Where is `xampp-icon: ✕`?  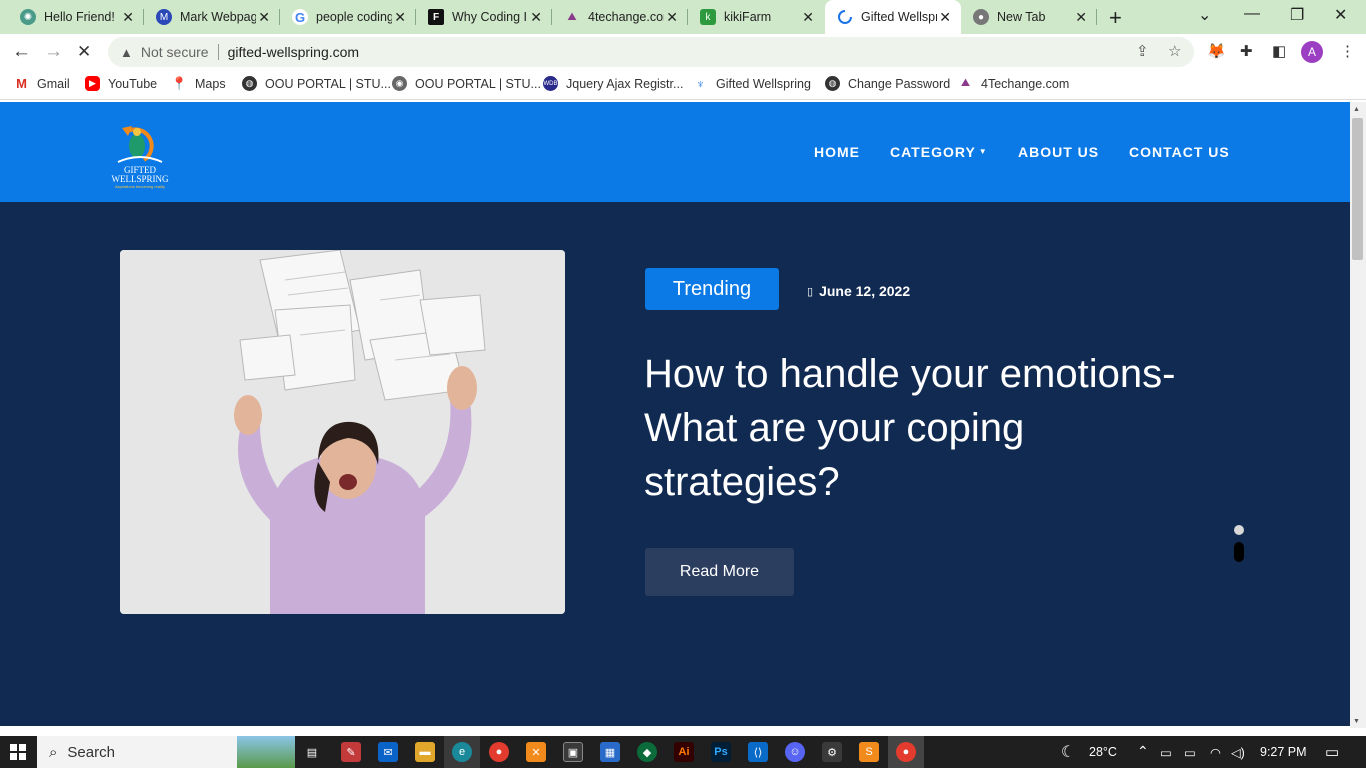 xampp-icon: ✕ is located at coordinates (536, 752).